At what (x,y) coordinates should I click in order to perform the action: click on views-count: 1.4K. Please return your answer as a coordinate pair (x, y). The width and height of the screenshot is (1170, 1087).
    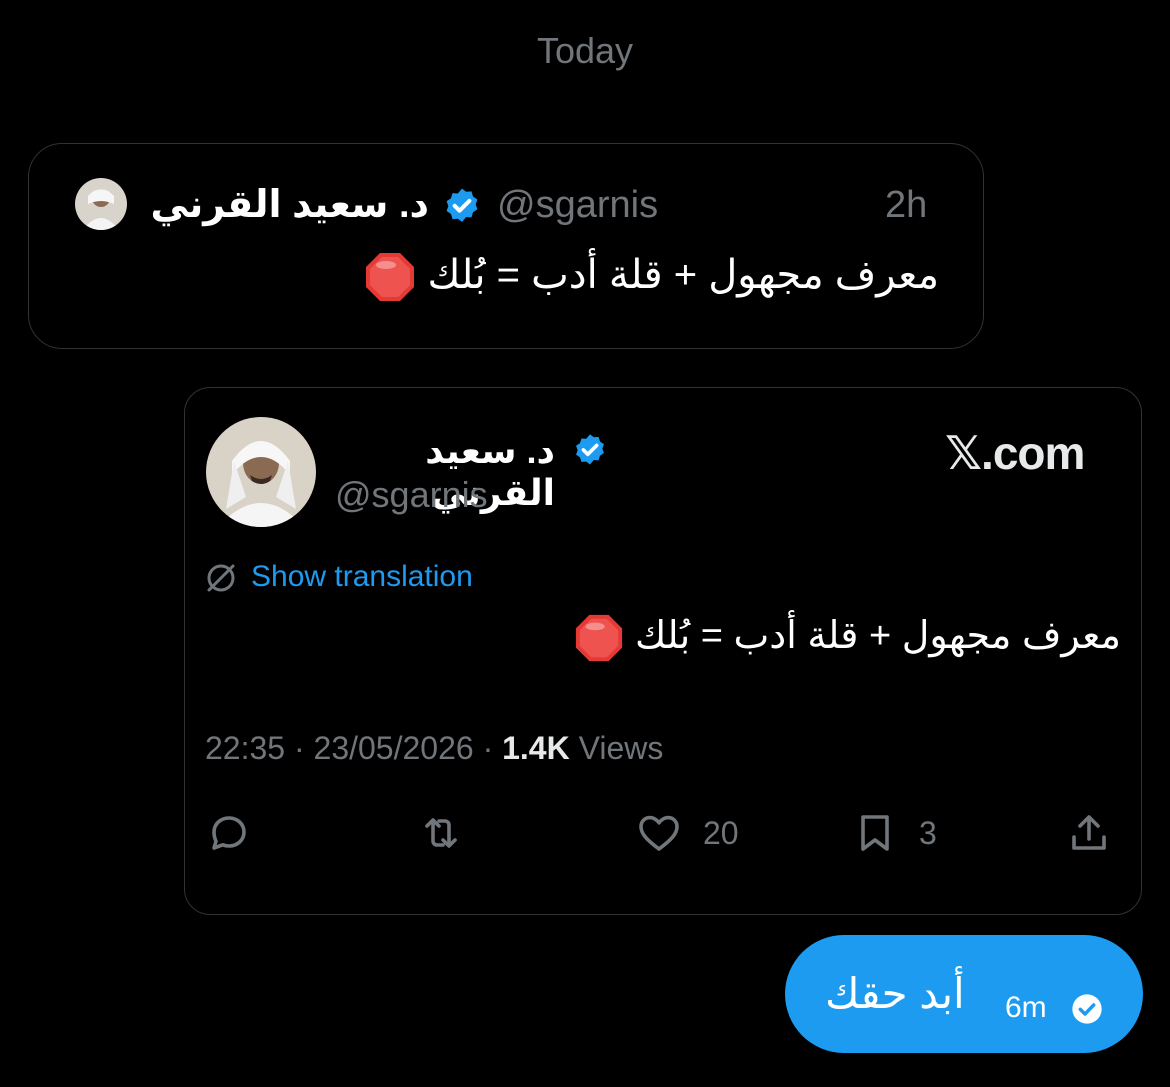
    Looking at the image, I should click on (536, 748).